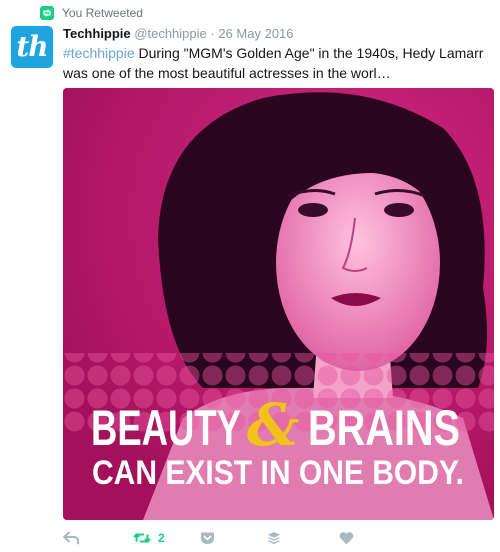 Image resolution: width=500 pixels, height=552 pixels. What do you see at coordinates (273, 425) in the screenshot?
I see `headline-ampersand: &` at bounding box center [273, 425].